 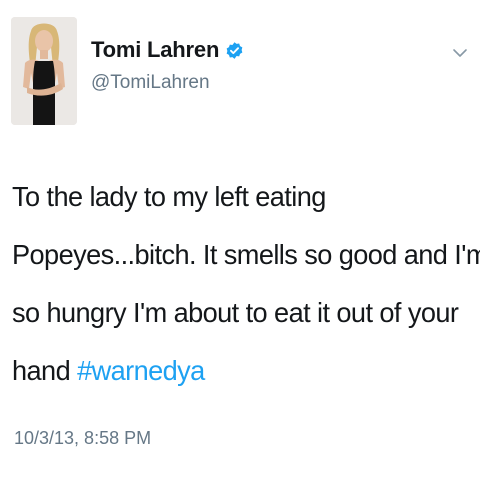 I want to click on verified-badge-icon, so click(x=234, y=50).